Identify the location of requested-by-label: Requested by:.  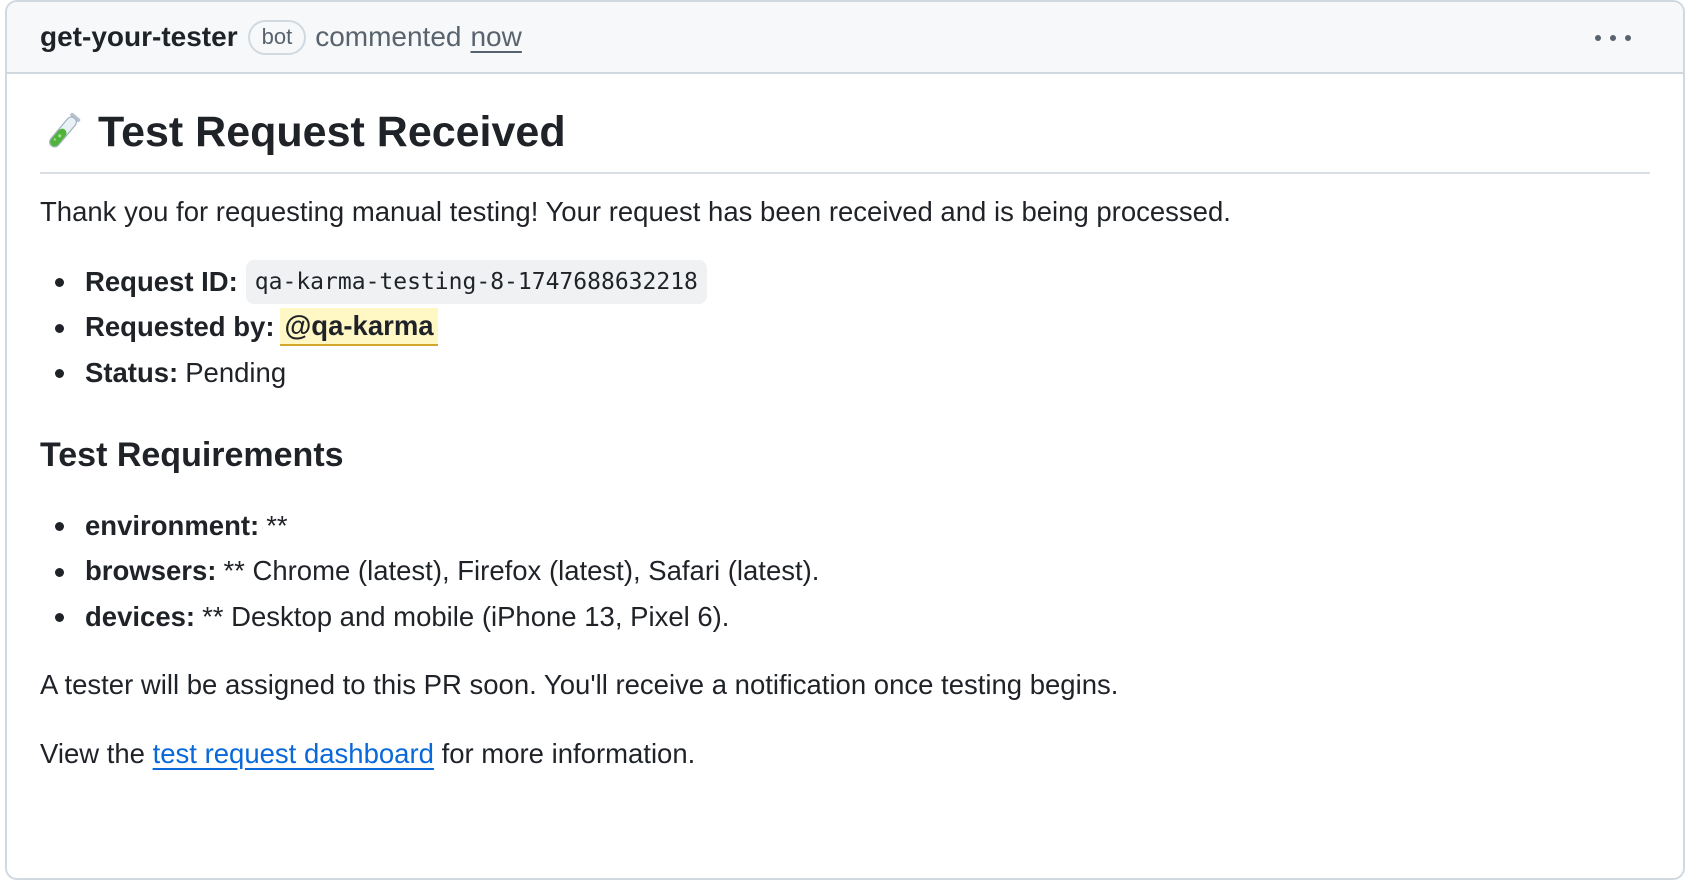
(180, 327).